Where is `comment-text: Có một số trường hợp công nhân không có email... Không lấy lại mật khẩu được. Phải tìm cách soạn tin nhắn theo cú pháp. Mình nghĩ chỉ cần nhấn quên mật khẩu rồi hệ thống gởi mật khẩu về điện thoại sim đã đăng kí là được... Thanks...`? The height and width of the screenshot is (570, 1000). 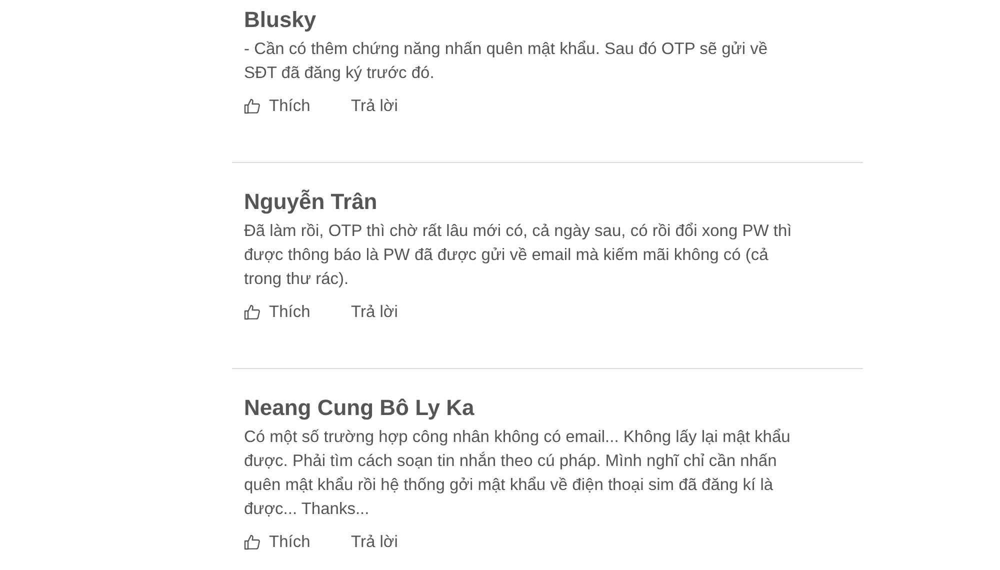
comment-text: Có một số trường hợp công nhân không có email... Không lấy lại mật khẩu được. Phải tìm cách soạn tin nhắn theo cú pháp. Mình nghĩ chỉ cần nhấn quên mật khẩu rồi hệ thống gởi mật khẩu về điện thoại sim đã đăng kí là được... Thanks... is located at coordinates (518, 473).